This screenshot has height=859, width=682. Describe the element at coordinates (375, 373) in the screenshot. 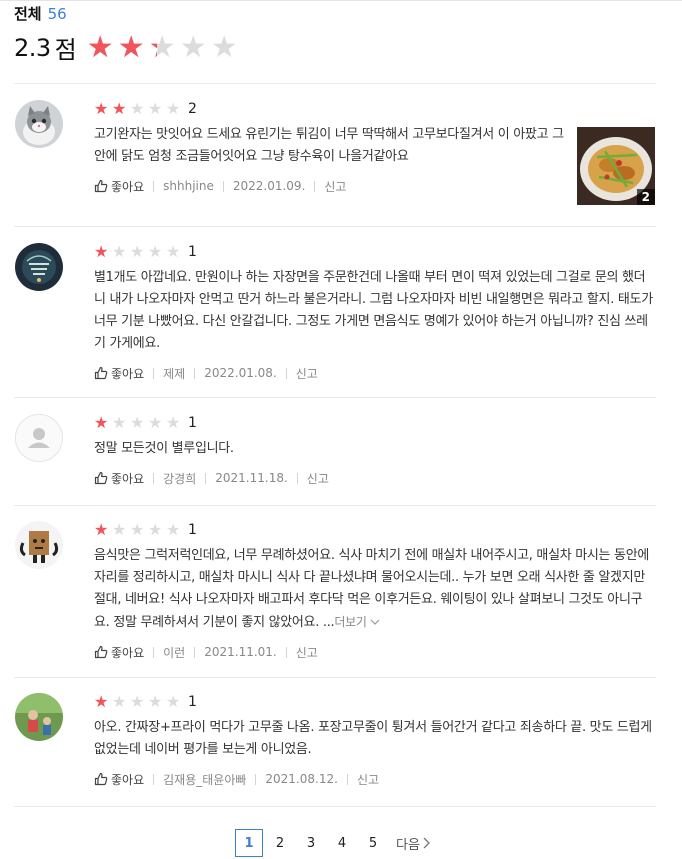

I see `review-meta: 좋아요 제제 2022.01.08. 신고` at that location.